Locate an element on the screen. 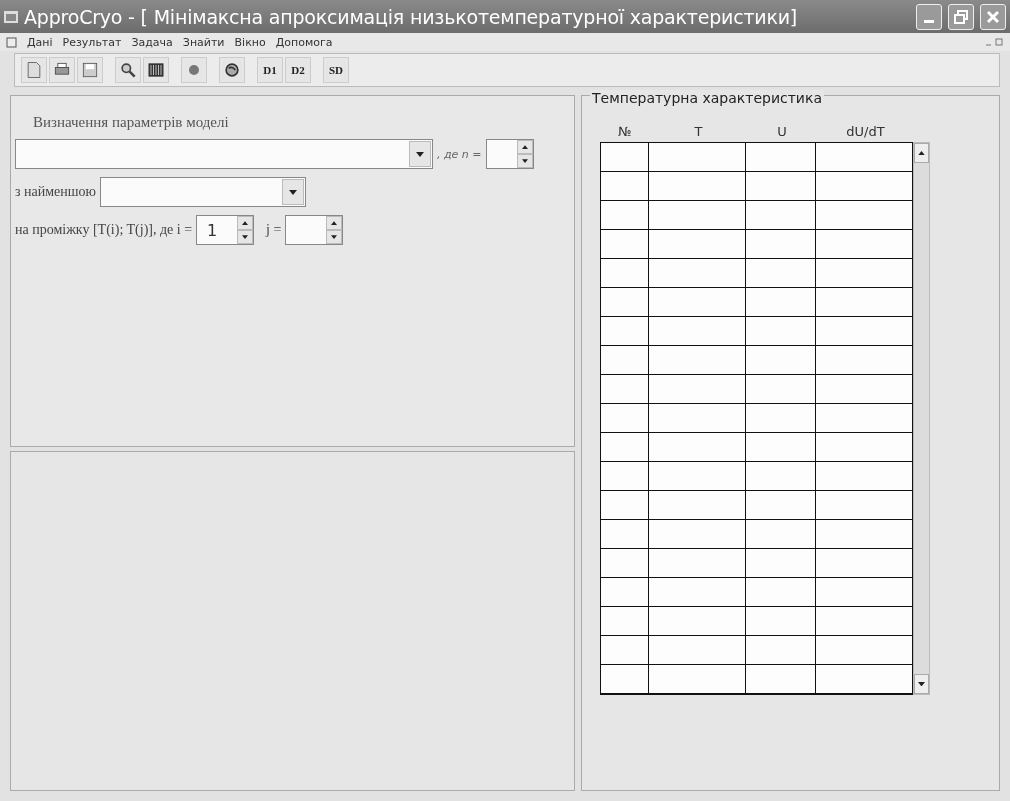  model-dropdown is located at coordinates (224, 154).